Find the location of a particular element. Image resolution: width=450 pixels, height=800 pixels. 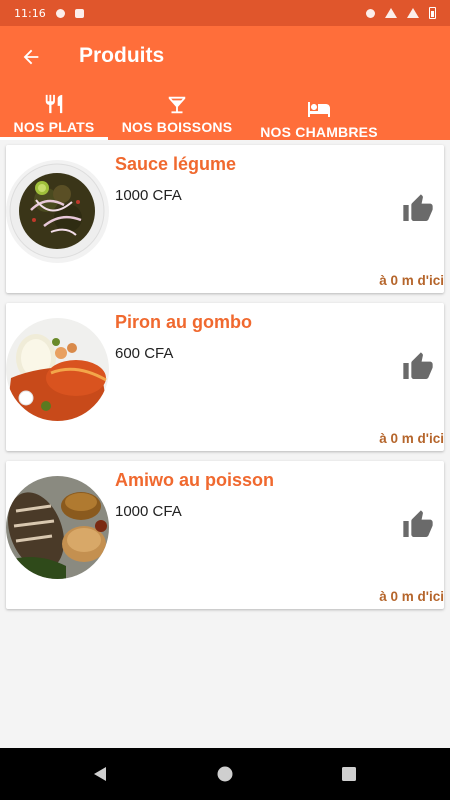

tab-label: NOS BOISSONS is located at coordinates (177, 127).